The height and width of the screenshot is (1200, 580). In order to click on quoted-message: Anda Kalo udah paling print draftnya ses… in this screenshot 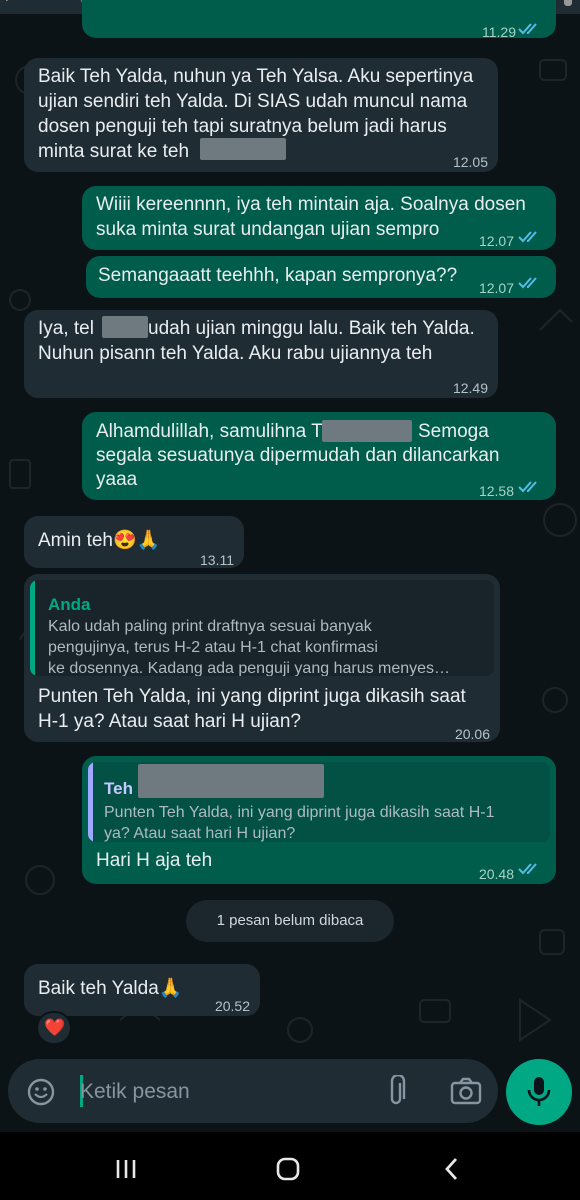, I will do `click(262, 628)`.